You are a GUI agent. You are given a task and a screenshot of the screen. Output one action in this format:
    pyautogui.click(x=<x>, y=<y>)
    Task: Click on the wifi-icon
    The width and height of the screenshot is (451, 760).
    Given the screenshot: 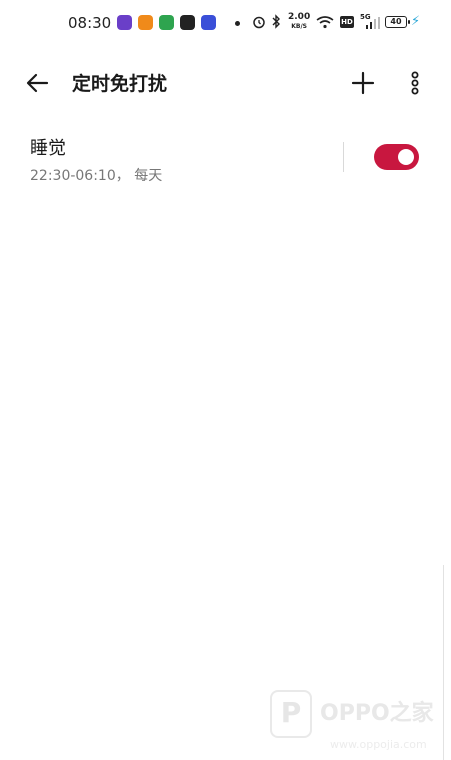 What is the action you would take?
    pyautogui.click(x=325, y=22)
    